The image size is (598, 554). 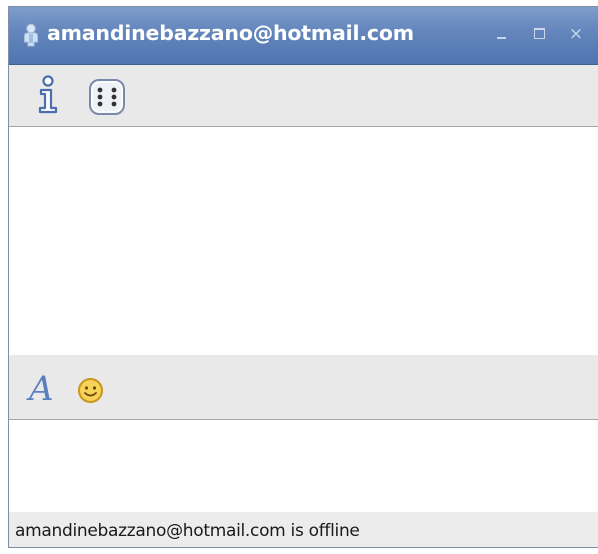 I want to click on minimize-button, so click(x=502, y=34).